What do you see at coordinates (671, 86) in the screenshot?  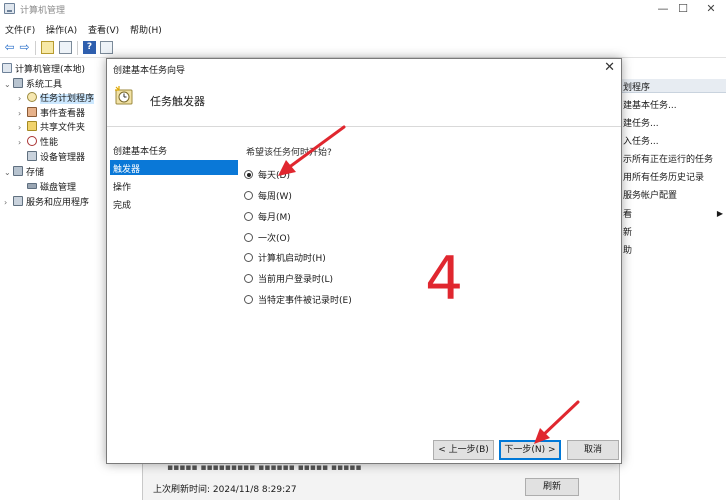 I see `actions-header: 划程序` at bounding box center [671, 86].